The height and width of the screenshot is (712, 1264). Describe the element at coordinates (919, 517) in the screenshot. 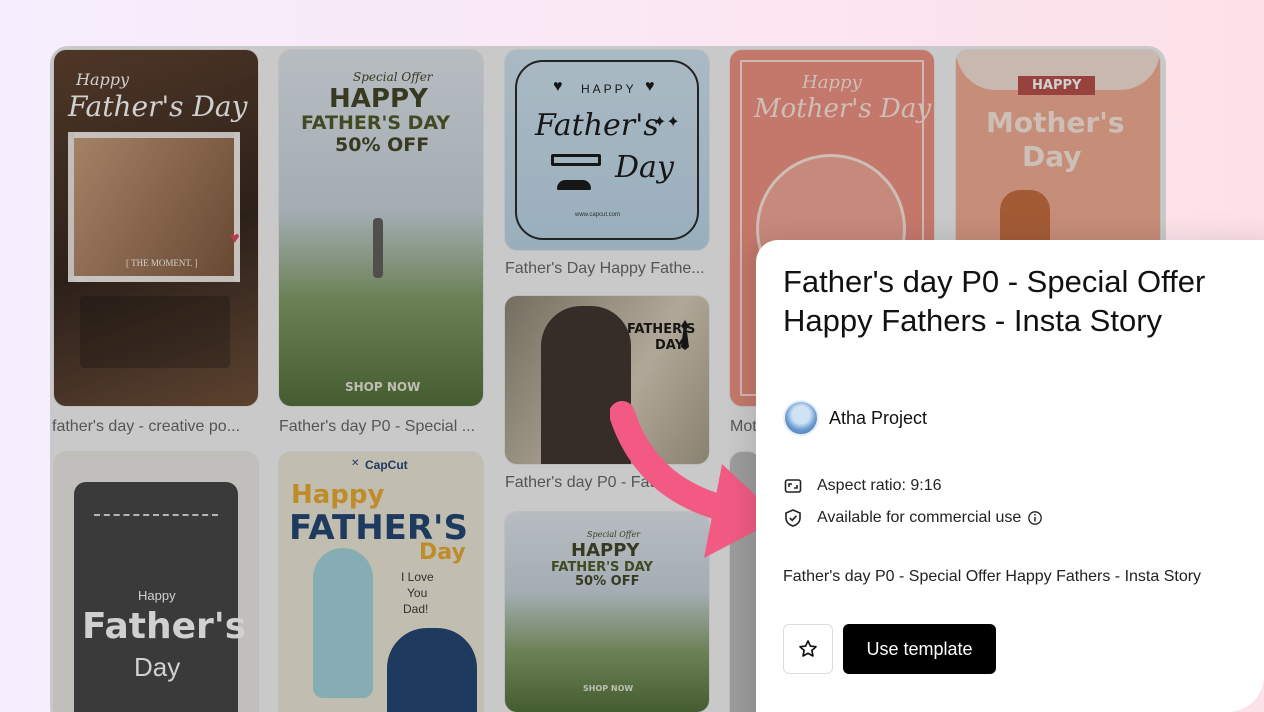

I see `commercial-use-text: Available for commercial use` at that location.